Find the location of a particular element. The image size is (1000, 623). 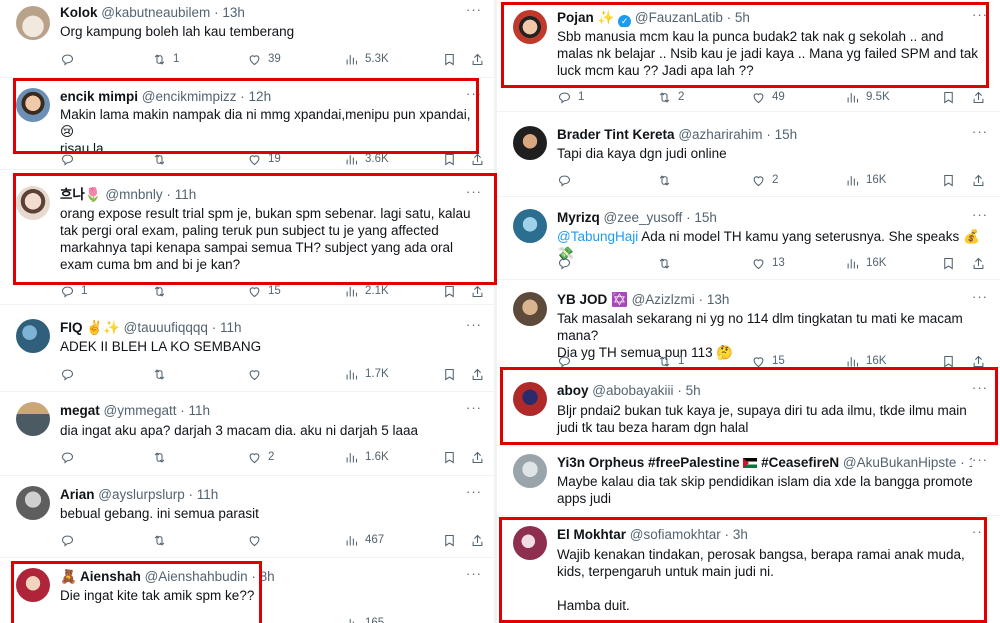

user-handle: @abobayakiii is located at coordinates (632, 390).